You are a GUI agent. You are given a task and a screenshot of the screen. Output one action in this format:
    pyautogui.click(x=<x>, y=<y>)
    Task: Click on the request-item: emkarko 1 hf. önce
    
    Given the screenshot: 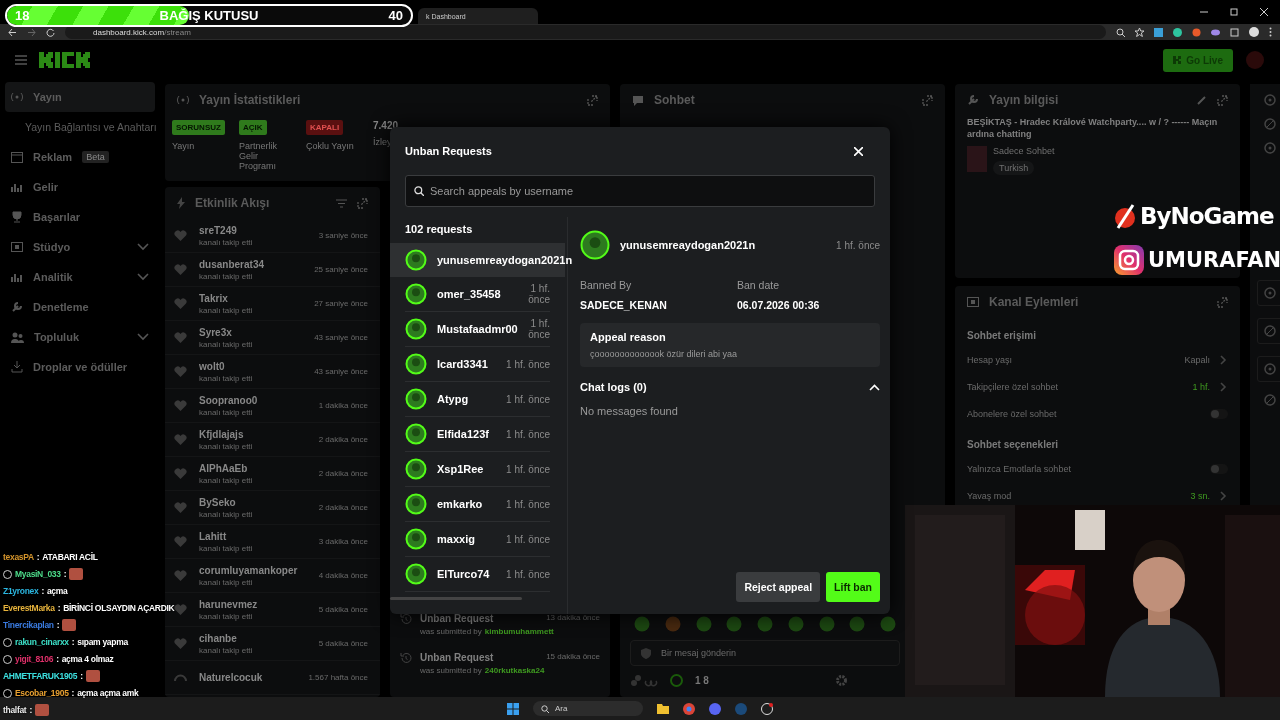 What is the action you would take?
    pyautogui.click(x=477, y=504)
    